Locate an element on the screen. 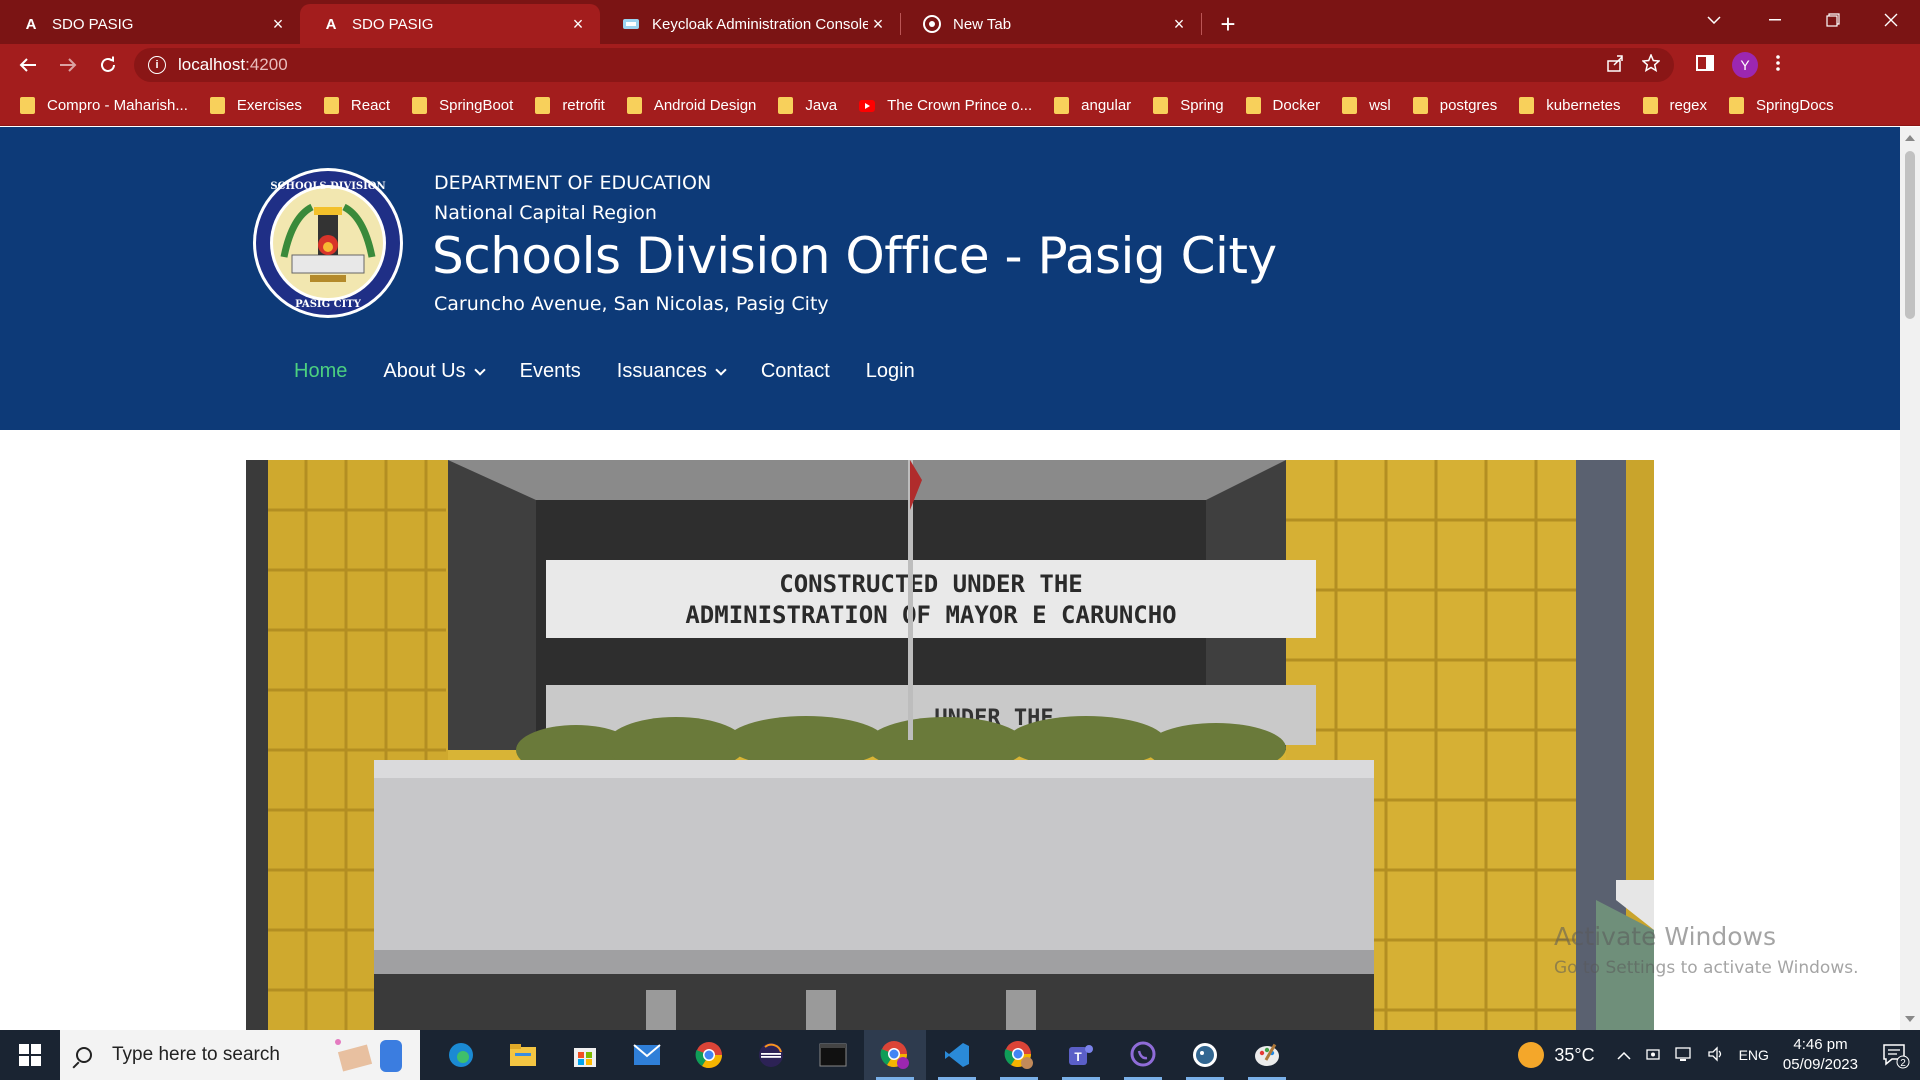  teams-icon: T is located at coordinates (1081, 1055).